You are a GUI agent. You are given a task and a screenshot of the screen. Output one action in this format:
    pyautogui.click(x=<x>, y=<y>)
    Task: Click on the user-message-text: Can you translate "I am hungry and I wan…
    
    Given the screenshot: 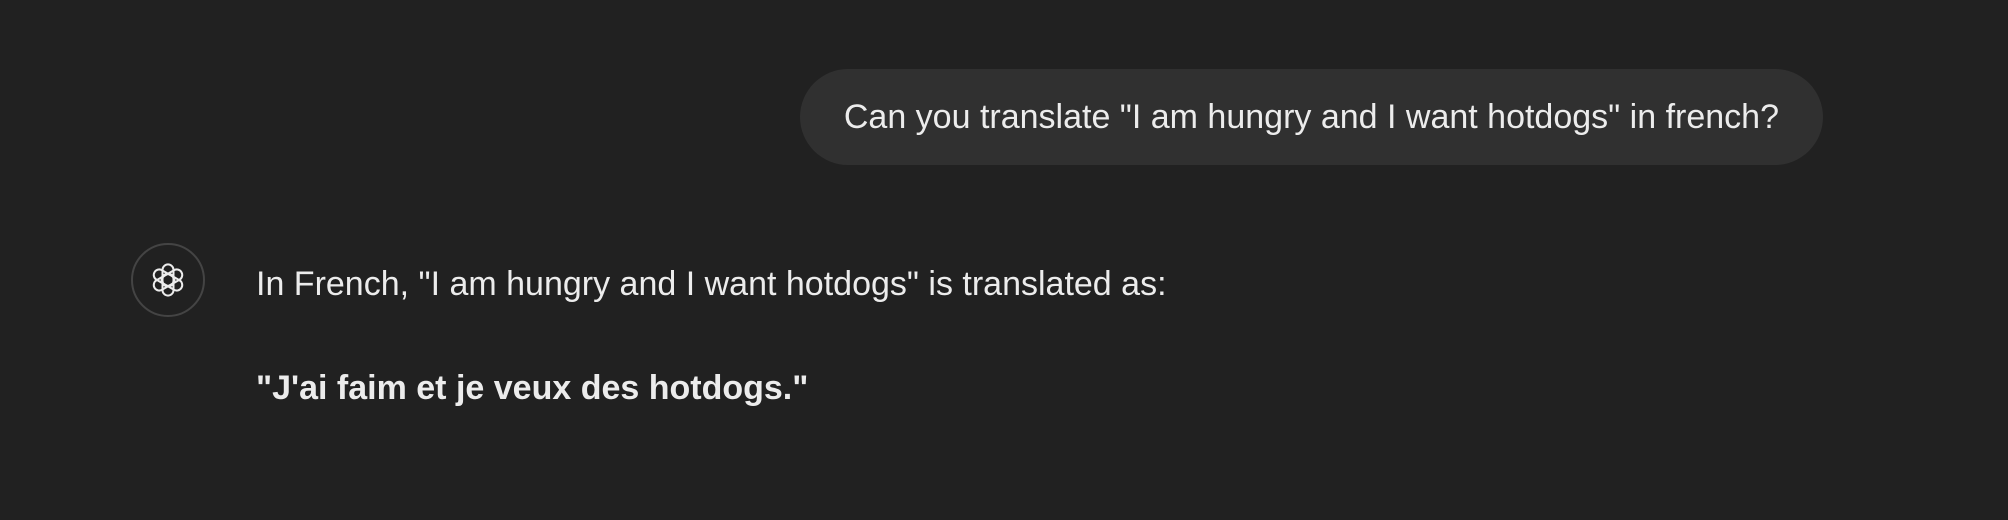 What is the action you would take?
    pyautogui.click(x=1311, y=117)
    